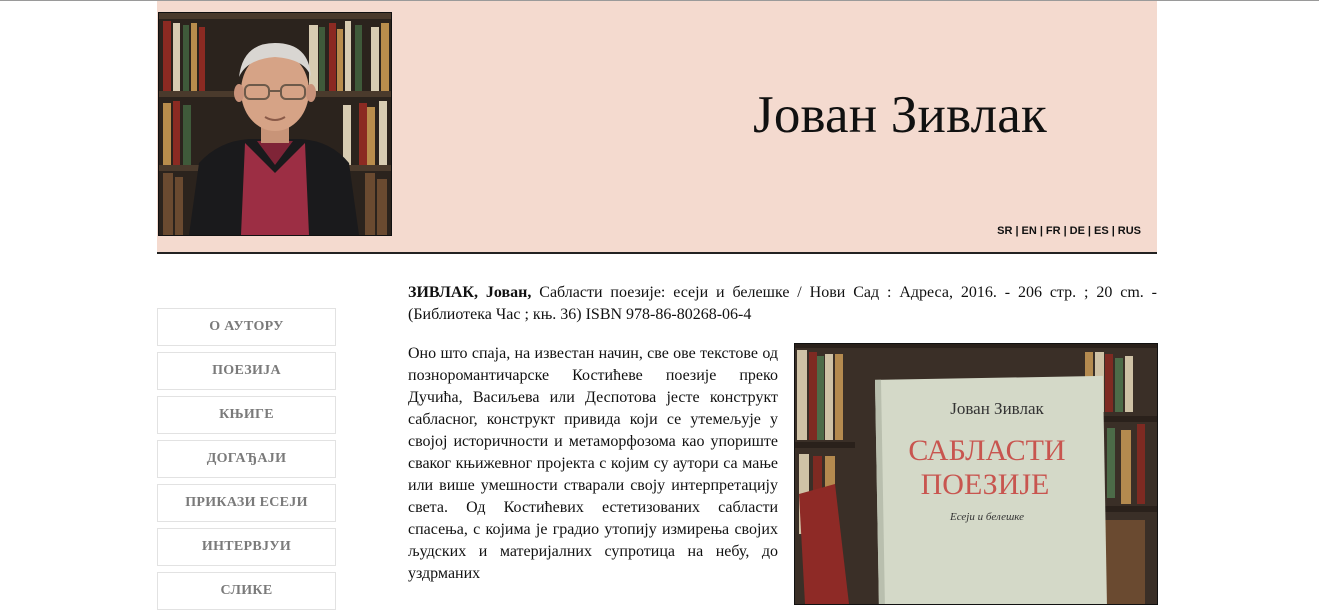  Describe the element at coordinates (1029, 231) in the screenshot. I see `lang-en-link: EN` at that location.